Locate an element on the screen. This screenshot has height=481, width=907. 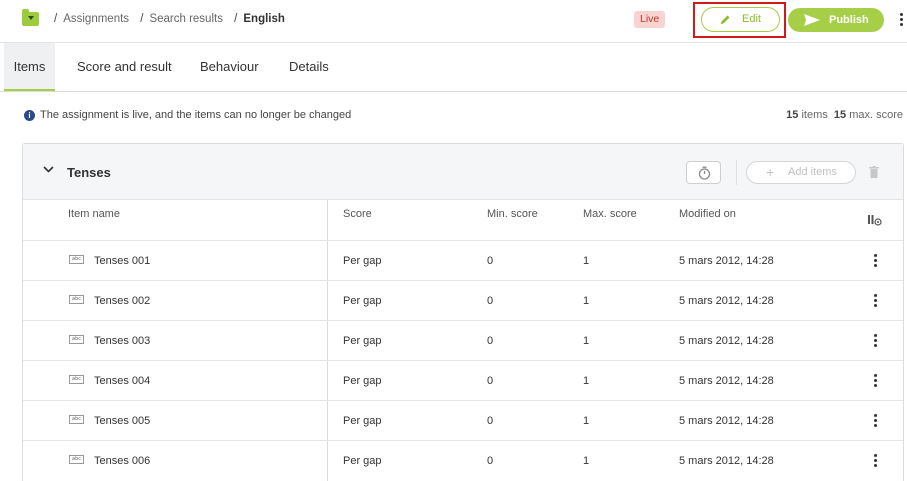
tab-details: Details is located at coordinates (309, 67).